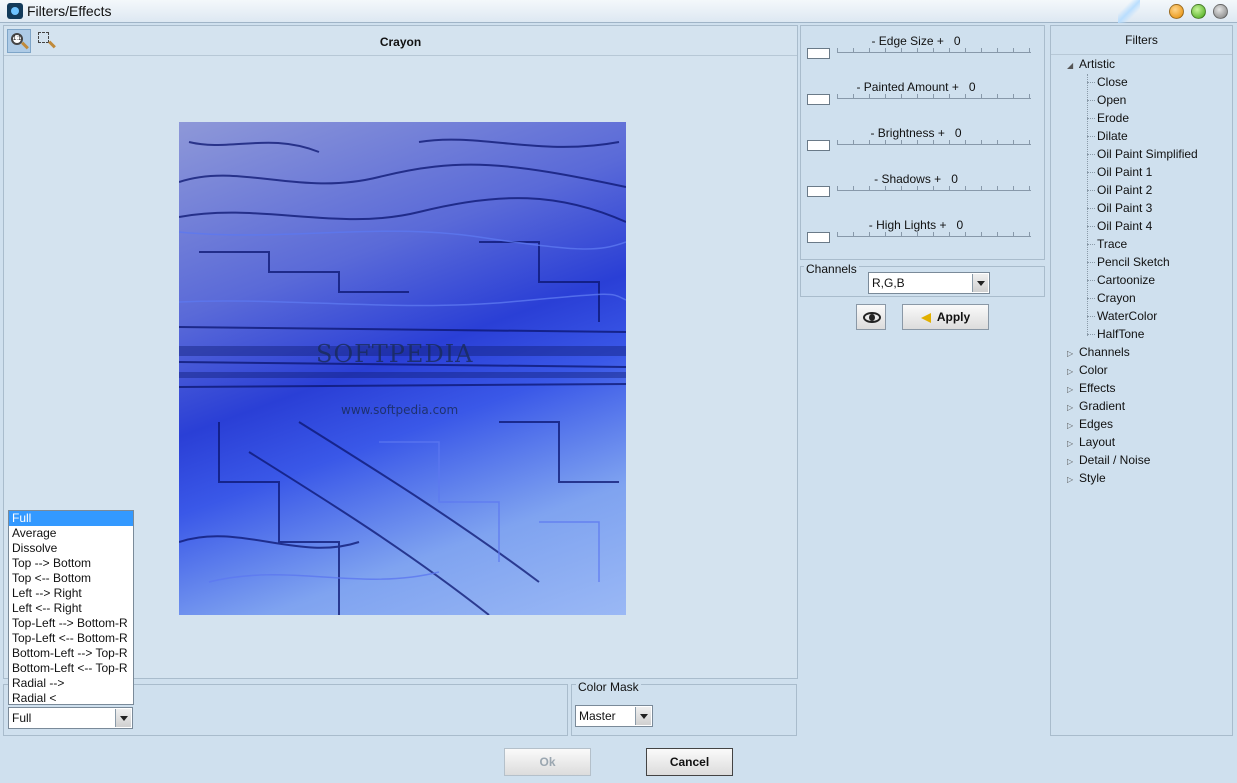 This screenshot has height=783, width=1237. I want to click on tree-node-artistic: ◢ Artistic, so click(1091, 64).